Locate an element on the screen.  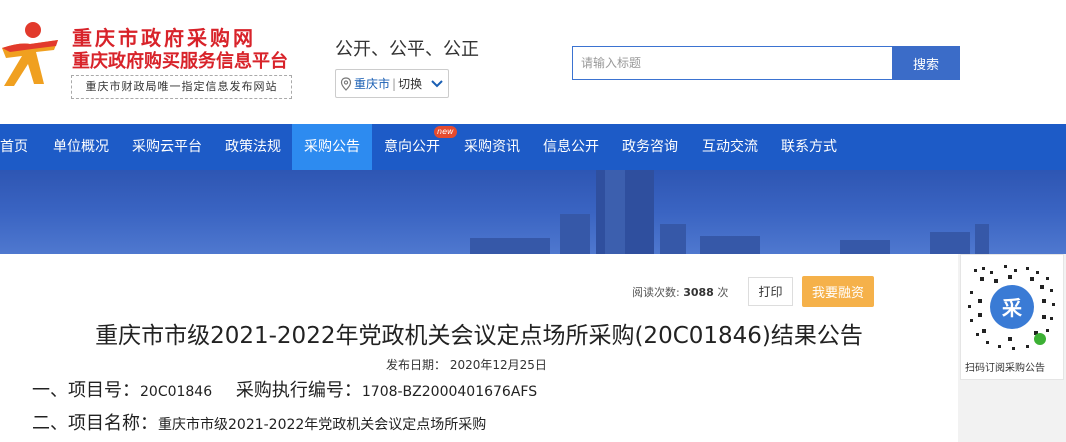
city-switch-label: 切换 is located at coordinates (410, 84).